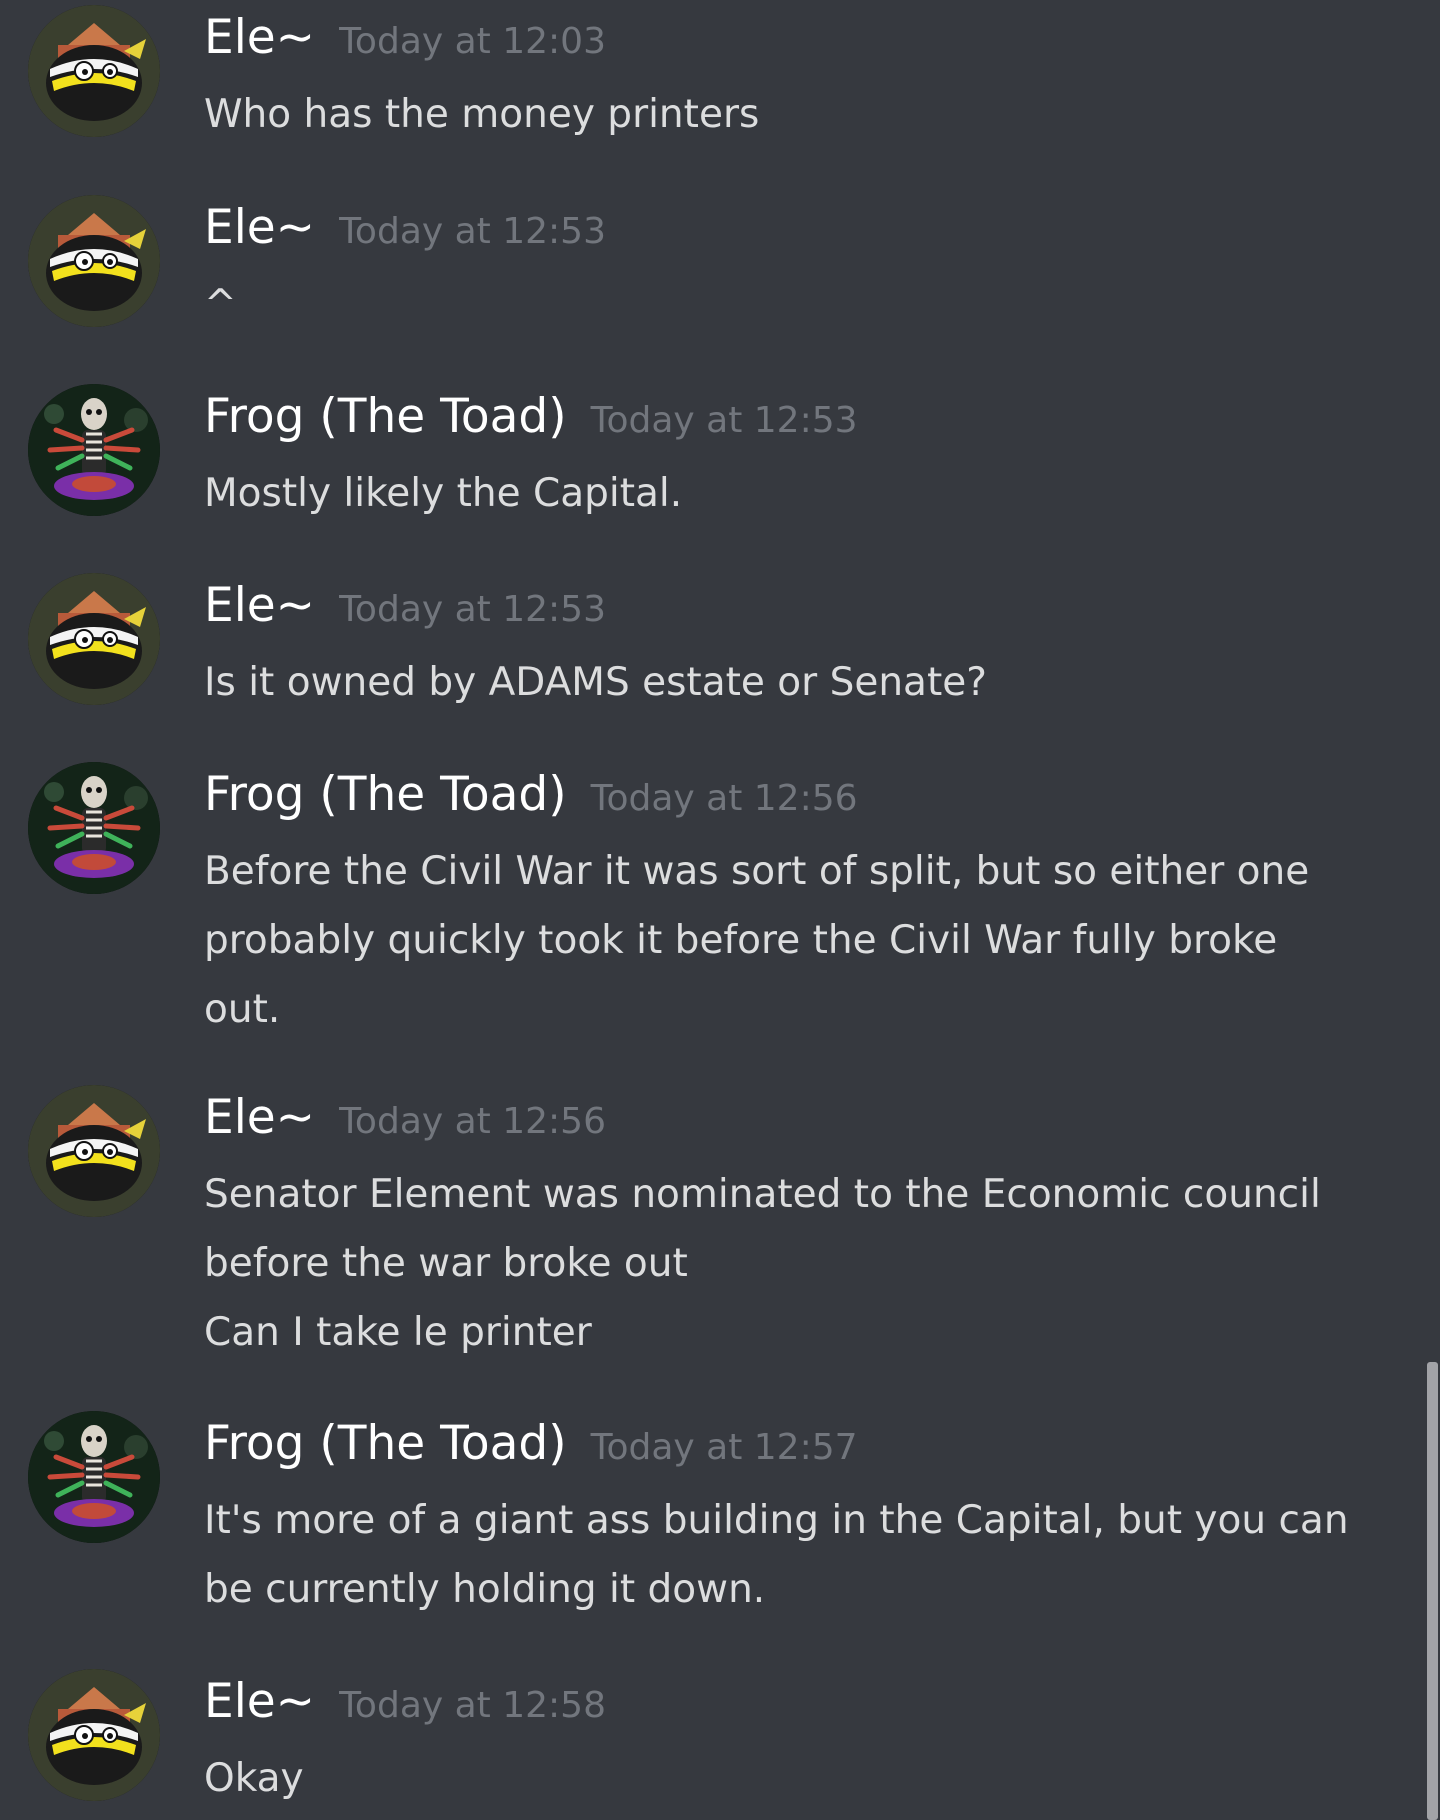 Image resolution: width=1440 pixels, height=1820 pixels. I want to click on message-header: Ele~ Today at 12:03, so click(405, 37).